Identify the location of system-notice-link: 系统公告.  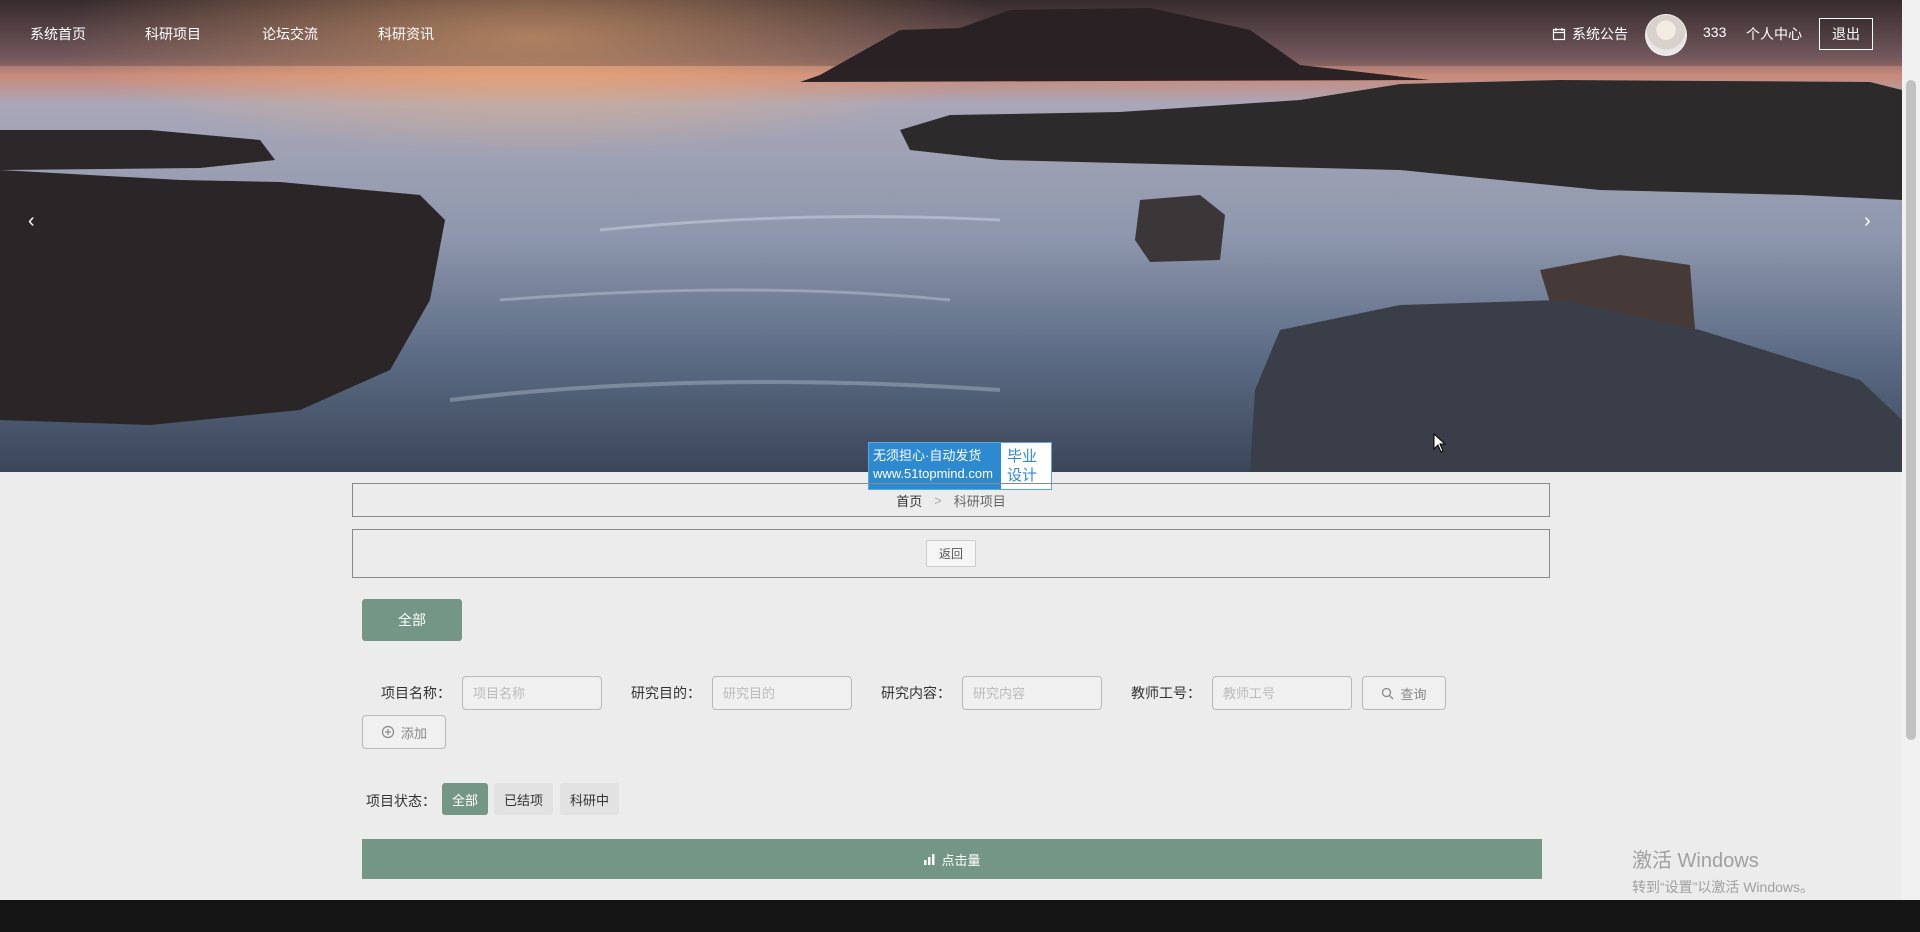
(1590, 34).